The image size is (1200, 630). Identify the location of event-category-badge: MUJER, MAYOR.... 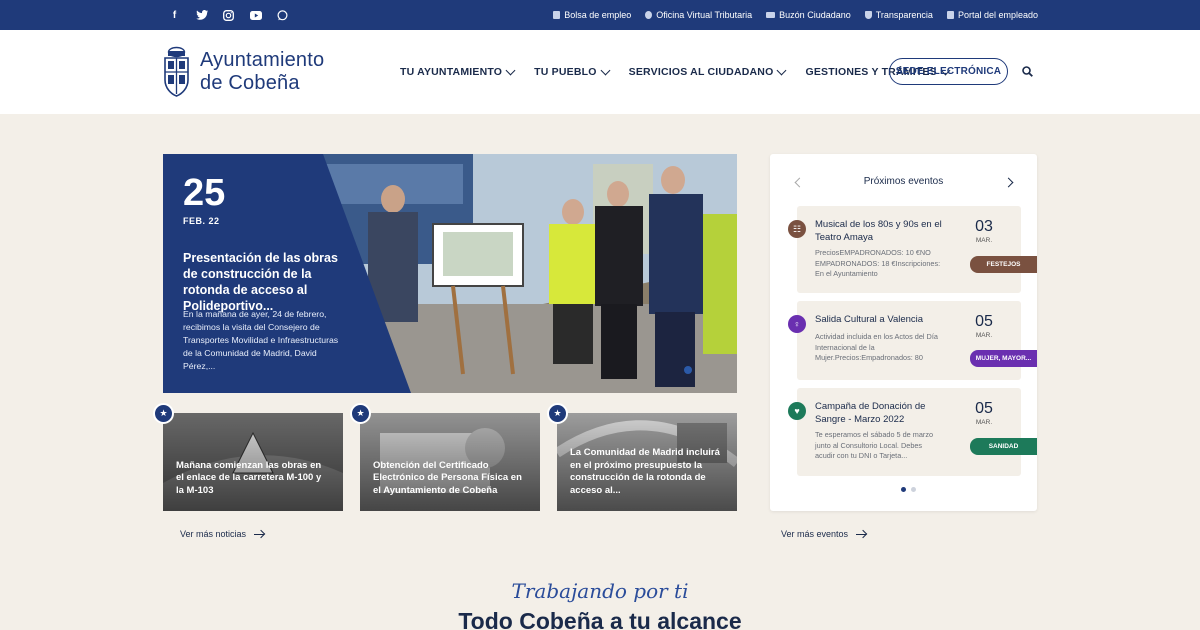
(1003, 358).